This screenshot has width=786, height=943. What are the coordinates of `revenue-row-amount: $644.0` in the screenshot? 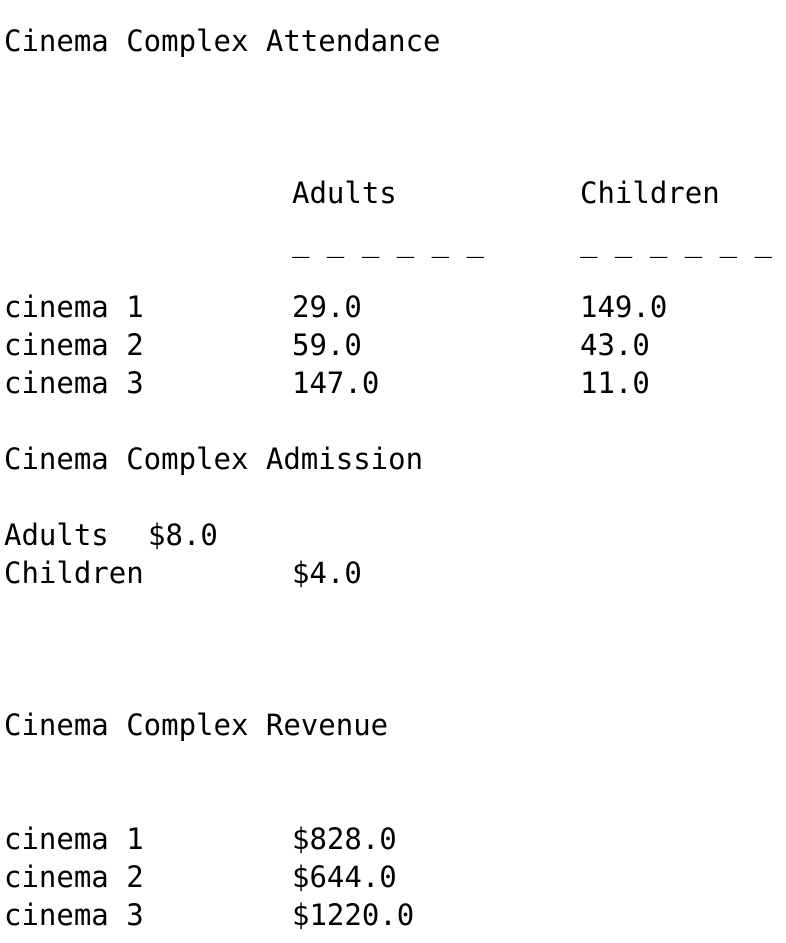 It's located at (344, 877).